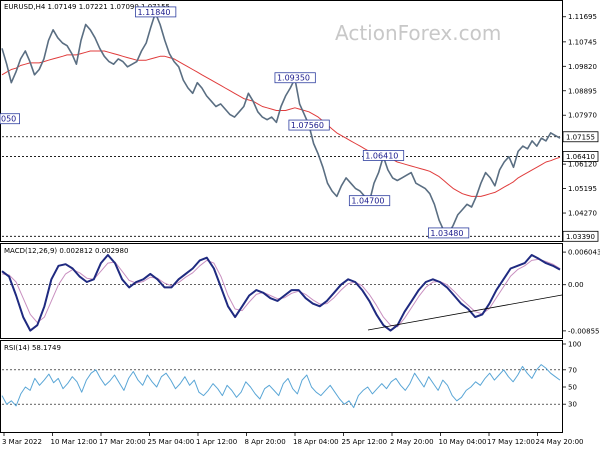 This screenshot has height=450, width=600. I want to click on x-tick-label: 25 Apr 12:00, so click(365, 442).